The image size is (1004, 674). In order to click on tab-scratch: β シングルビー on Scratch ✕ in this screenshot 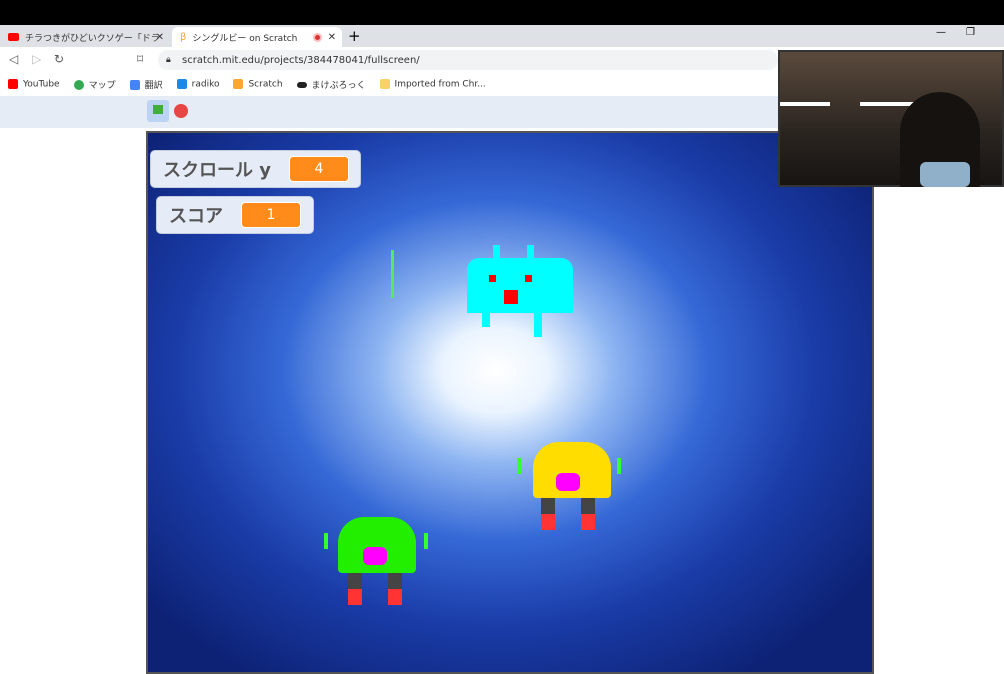, I will do `click(257, 37)`.